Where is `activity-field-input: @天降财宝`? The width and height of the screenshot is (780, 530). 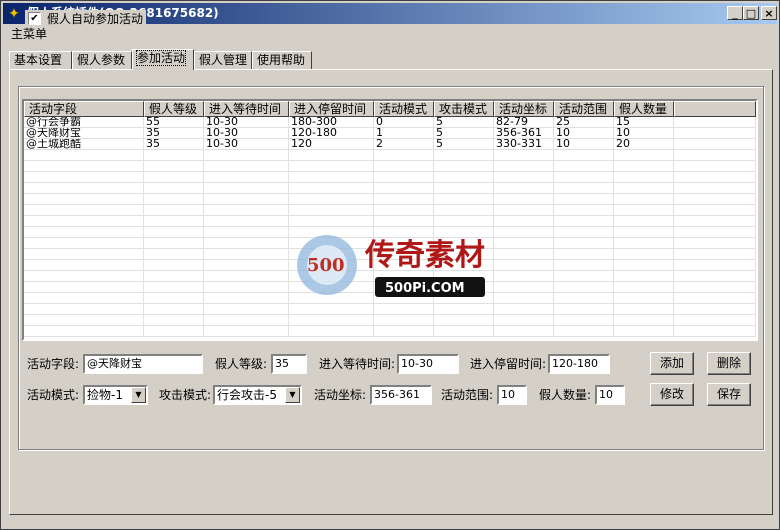 activity-field-input: @天降财宝 is located at coordinates (143, 364).